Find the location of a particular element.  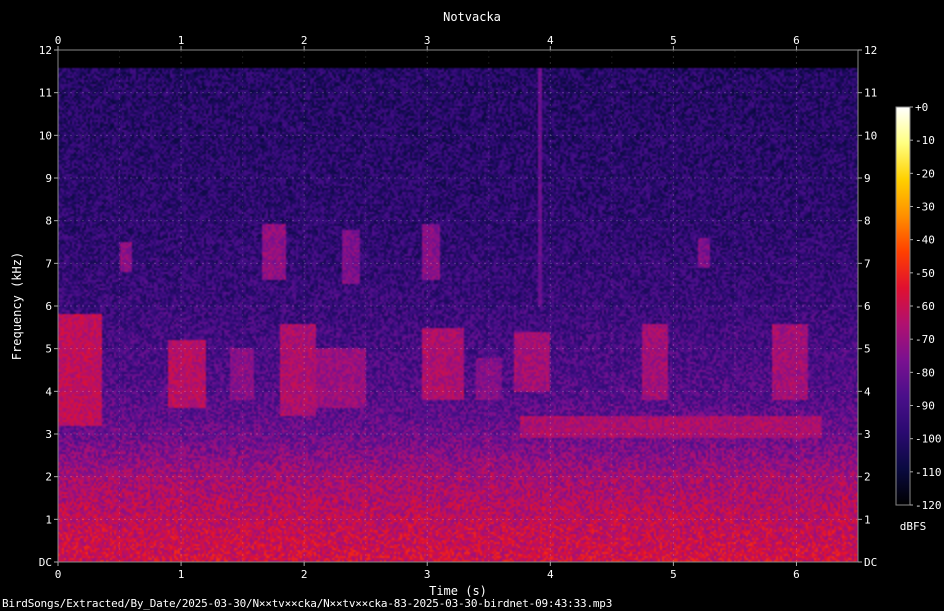

x-tick-label-top: 4 is located at coordinates (550, 40).